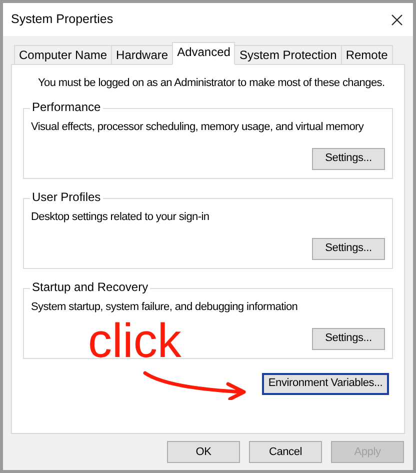 This screenshot has height=473, width=416. Describe the element at coordinates (120, 217) in the screenshot. I see `group-description: Desktop settings related to your sign-in` at that location.